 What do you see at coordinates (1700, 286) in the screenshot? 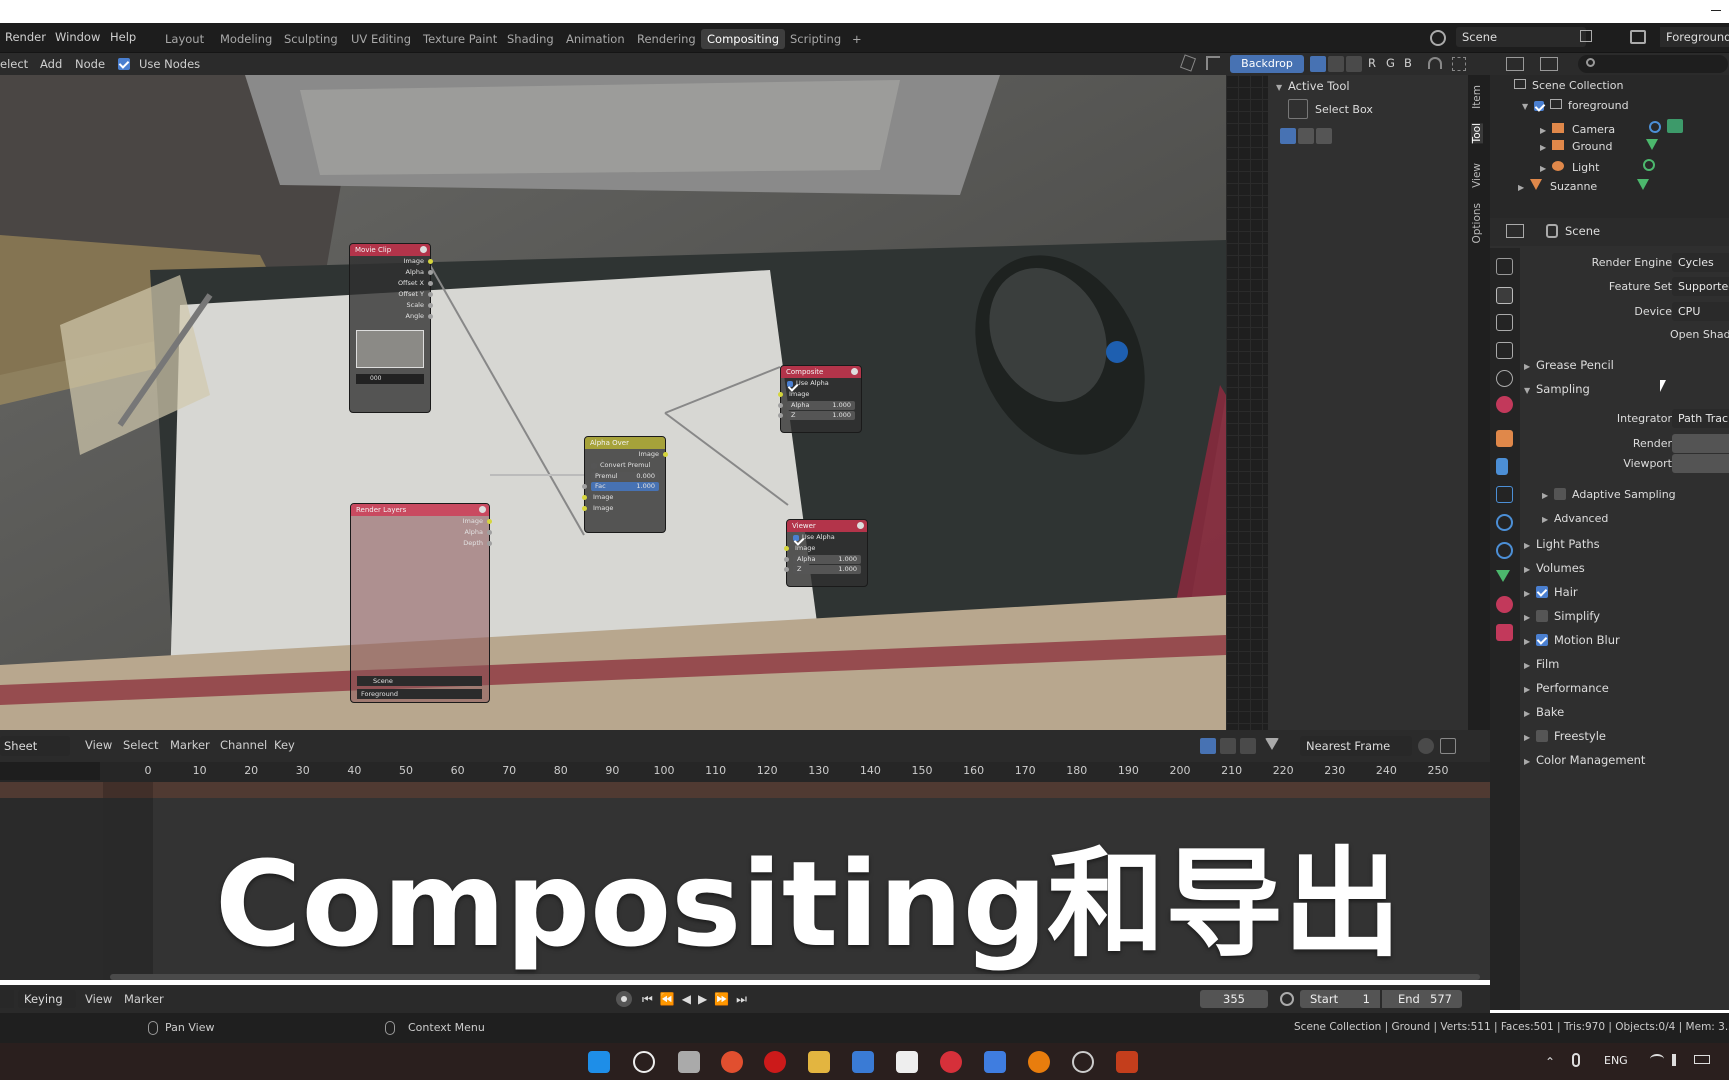
I see `feature-set-dropdown: Supported` at bounding box center [1700, 286].